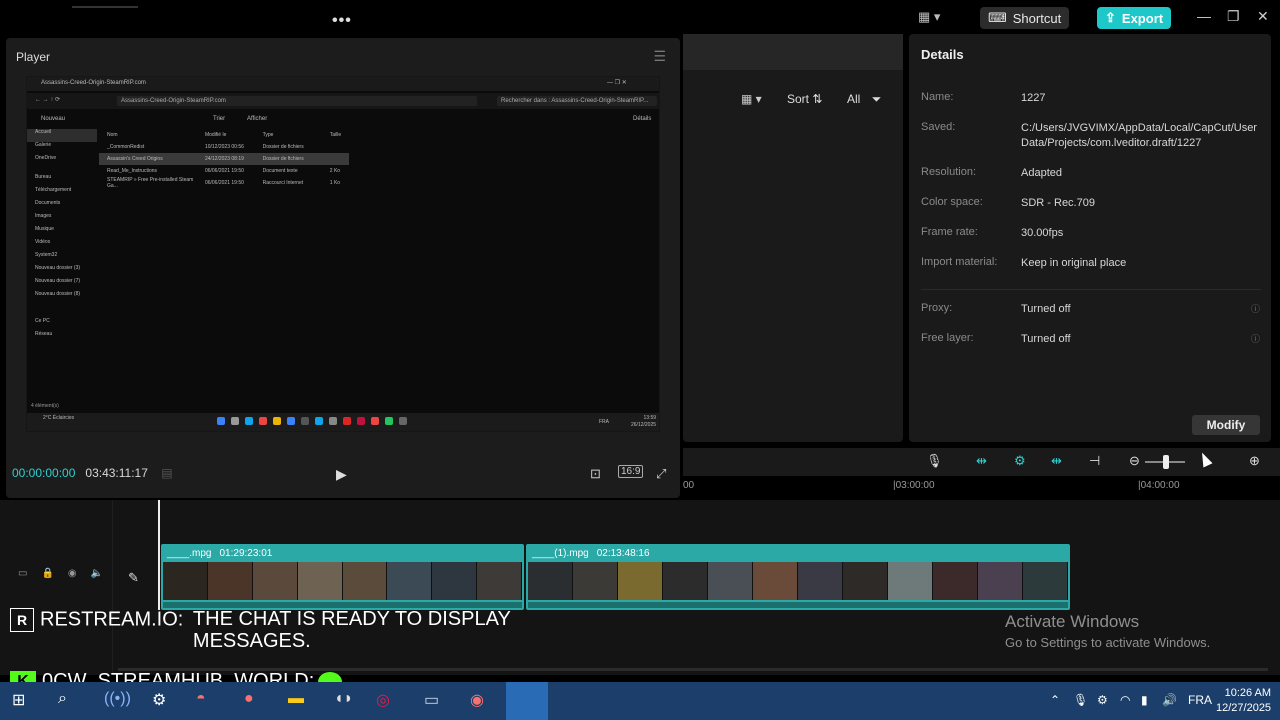 This screenshot has height=720, width=1280. I want to click on preview-column: Type, so click(268, 135).